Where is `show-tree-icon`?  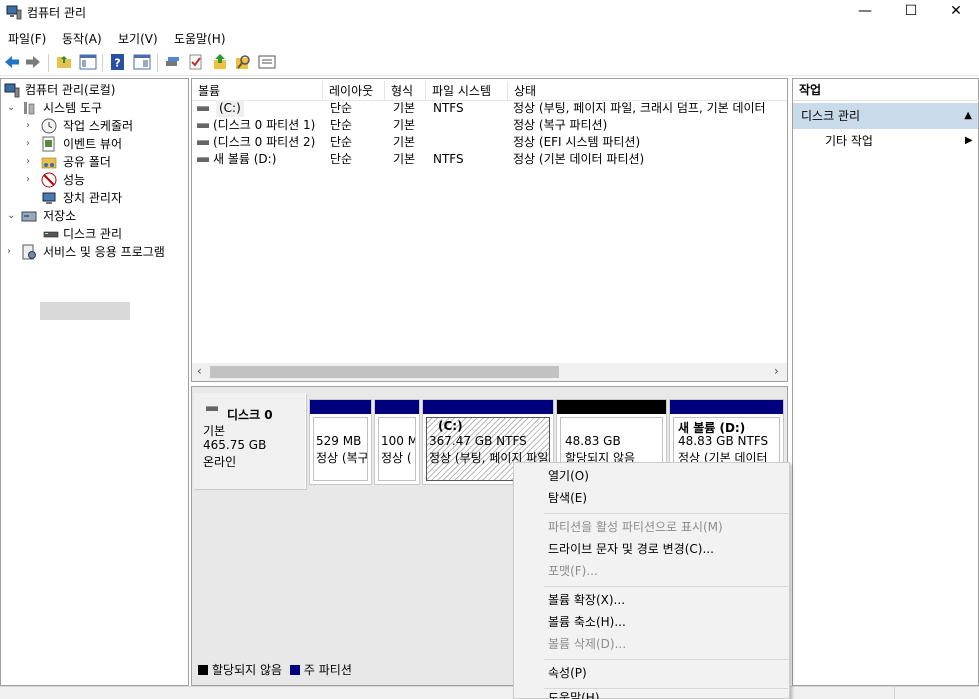 show-tree-icon is located at coordinates (88, 62).